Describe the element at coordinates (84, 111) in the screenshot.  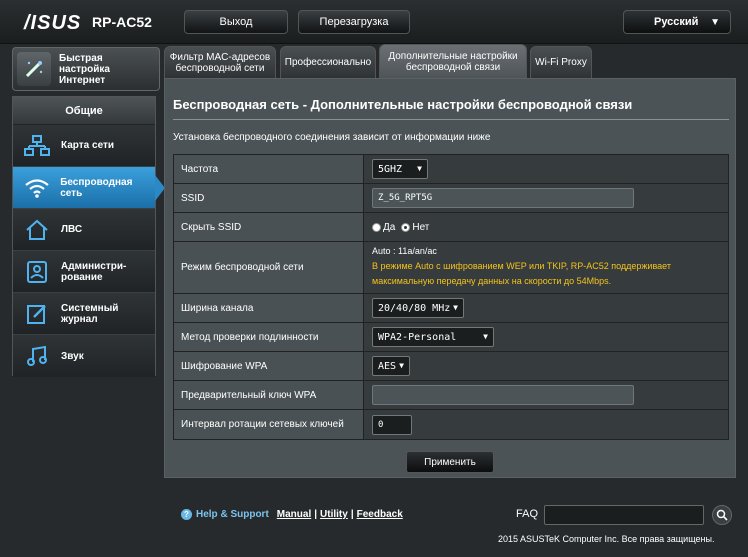
I see `sidebar-section-title: Общие` at that location.